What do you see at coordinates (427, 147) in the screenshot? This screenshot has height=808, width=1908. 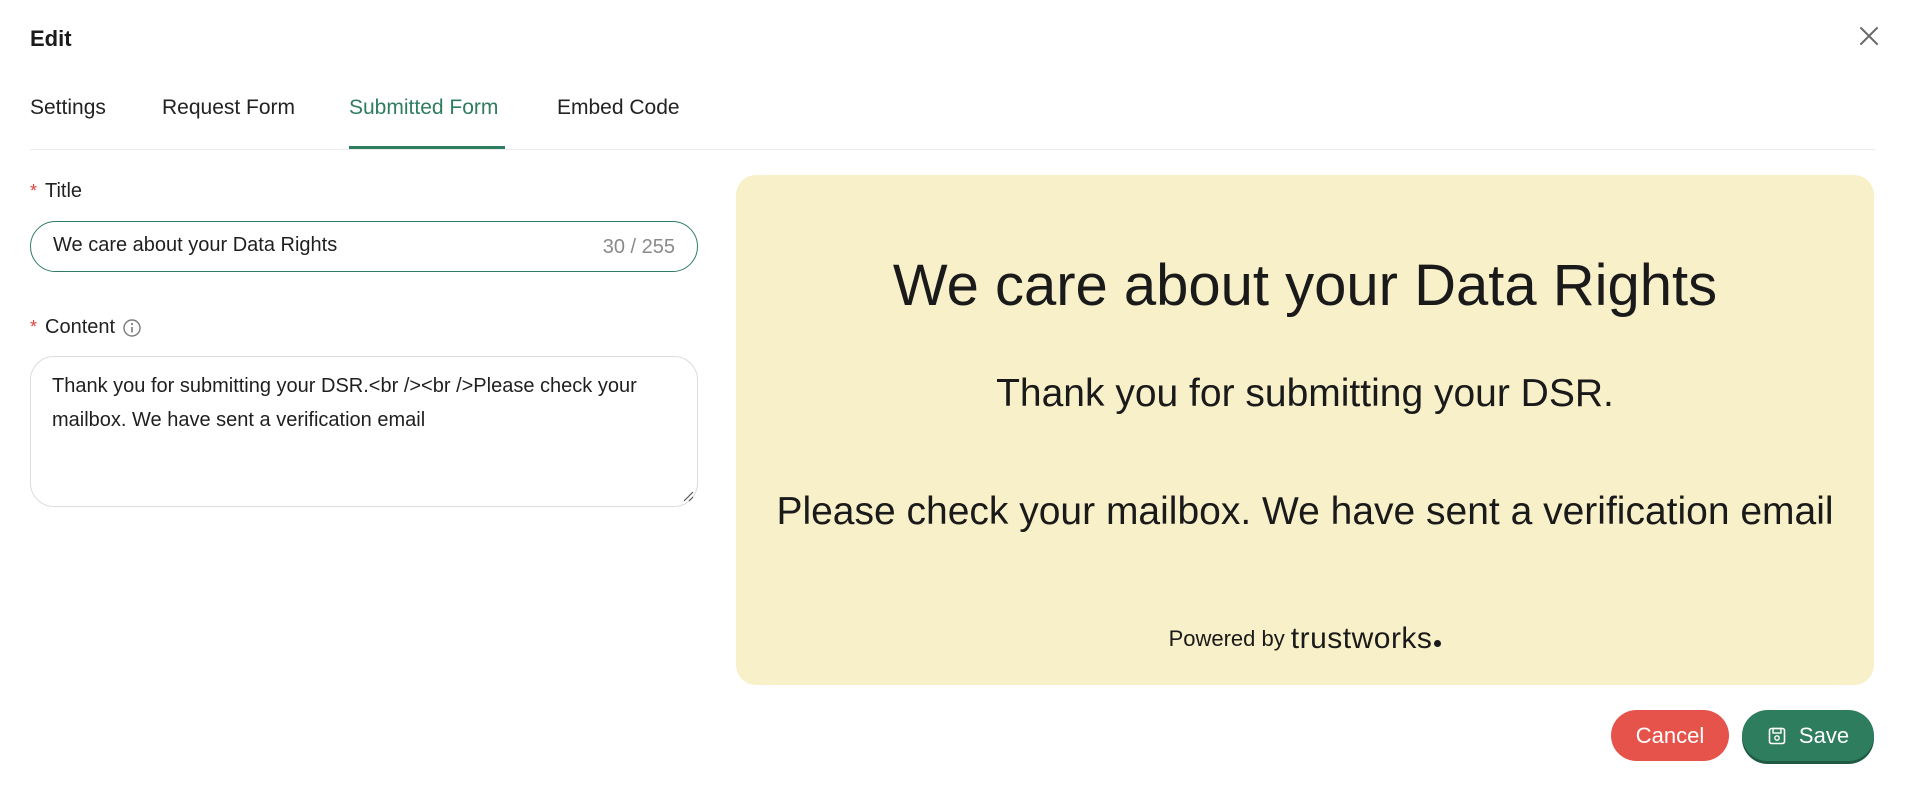 I see `active-tab-indicator` at bounding box center [427, 147].